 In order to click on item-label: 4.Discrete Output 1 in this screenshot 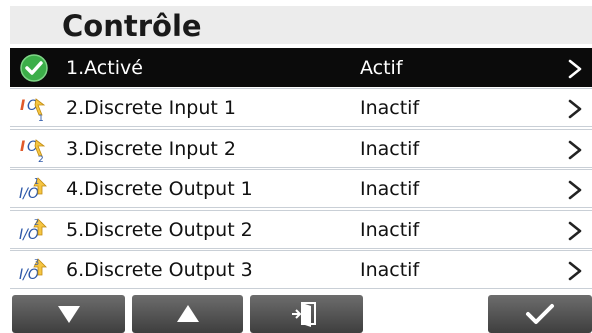, I will do `click(159, 189)`.